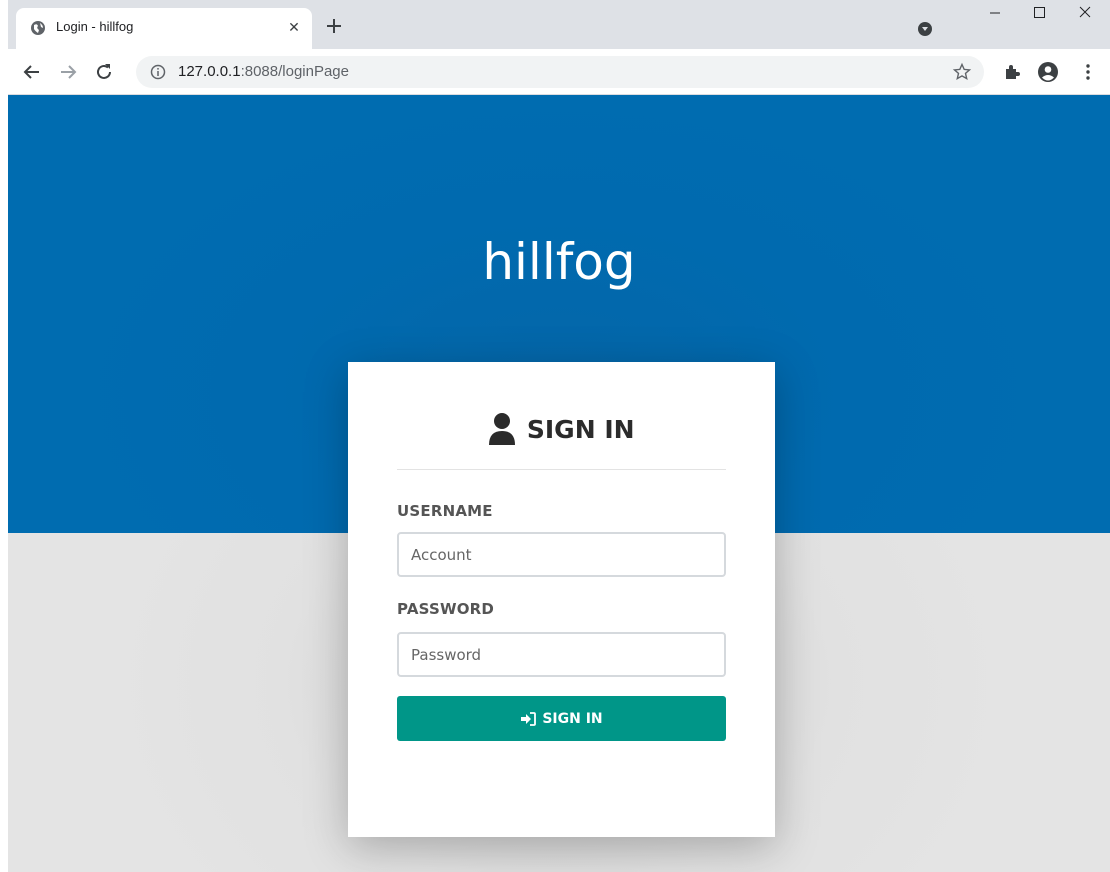 This screenshot has height=872, width=1110. I want to click on divider, so click(561, 469).